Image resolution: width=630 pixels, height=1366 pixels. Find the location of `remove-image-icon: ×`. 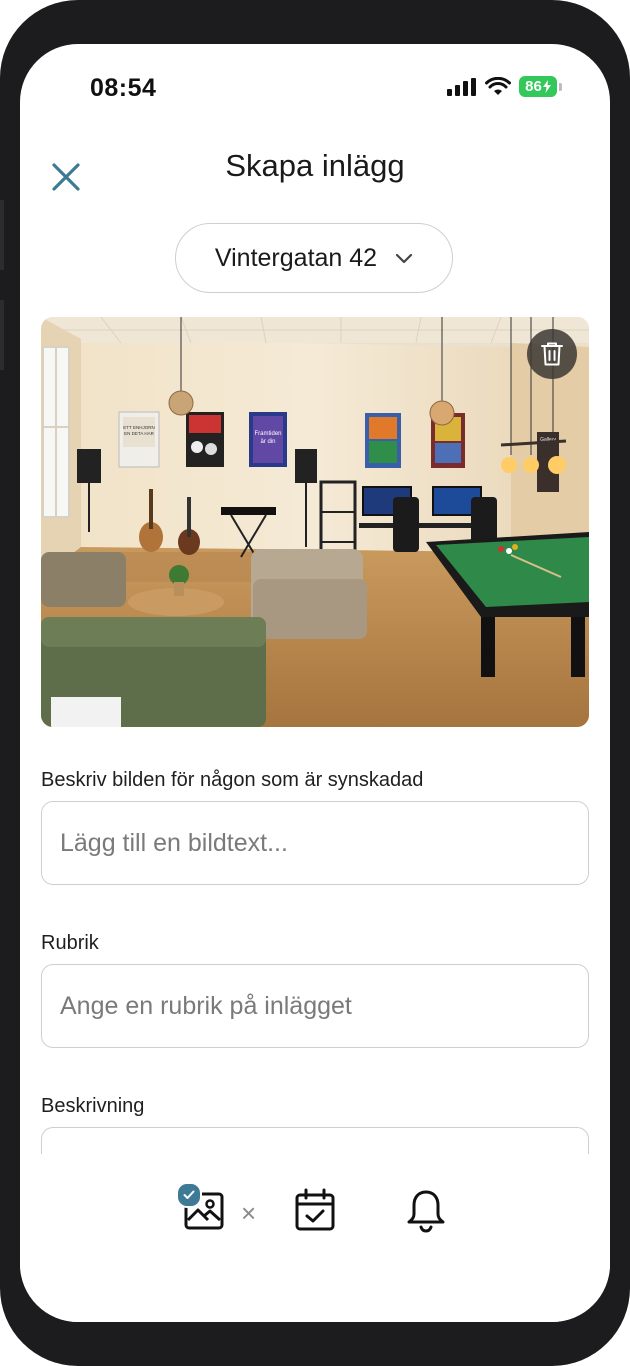

remove-image-icon: × is located at coordinates (248, 1213).